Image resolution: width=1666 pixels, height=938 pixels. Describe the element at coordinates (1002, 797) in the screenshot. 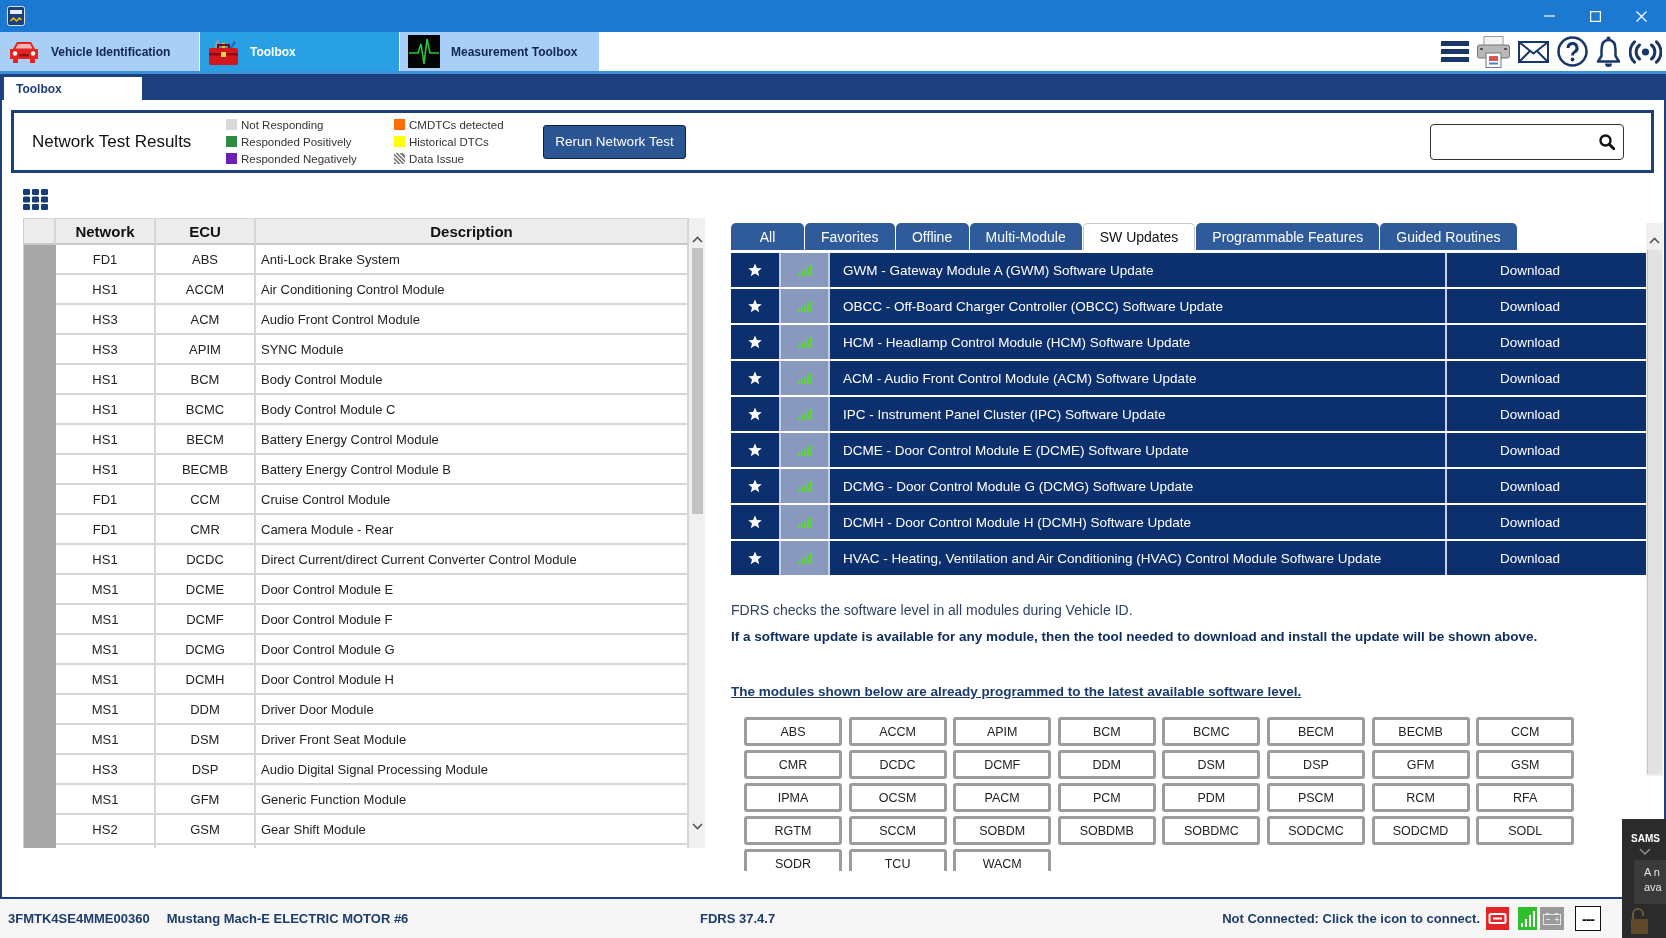

I see `module-button: PACM` at that location.